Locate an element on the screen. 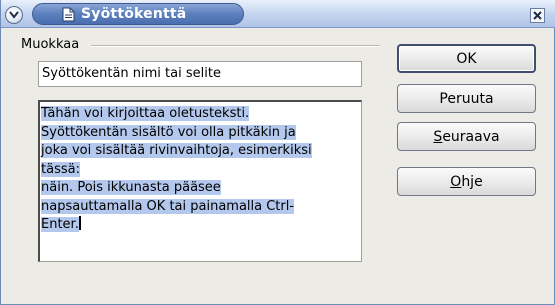 This screenshot has height=305, width=555. document-icon is located at coordinates (68, 14).